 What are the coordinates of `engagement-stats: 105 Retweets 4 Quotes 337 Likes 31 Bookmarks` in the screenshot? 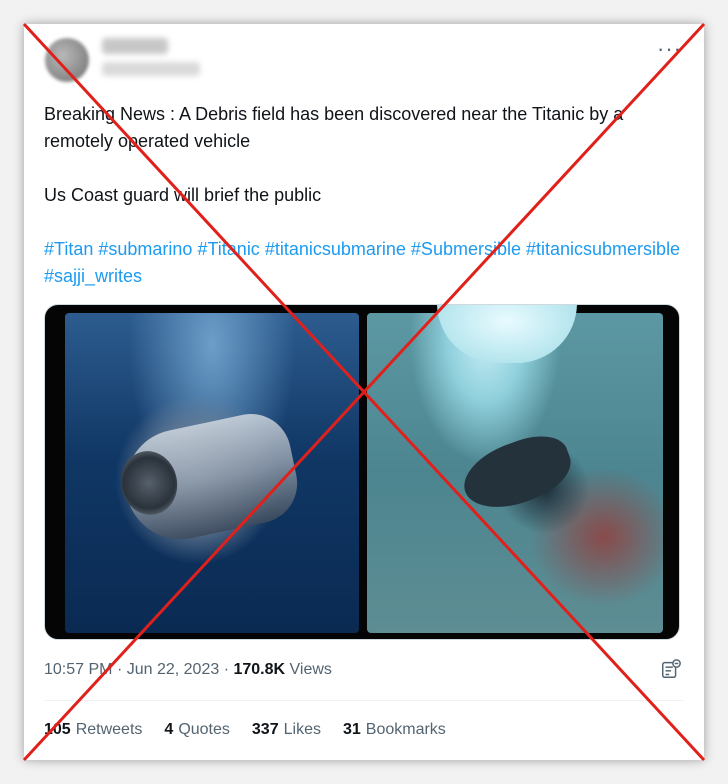 It's located at (256, 730).